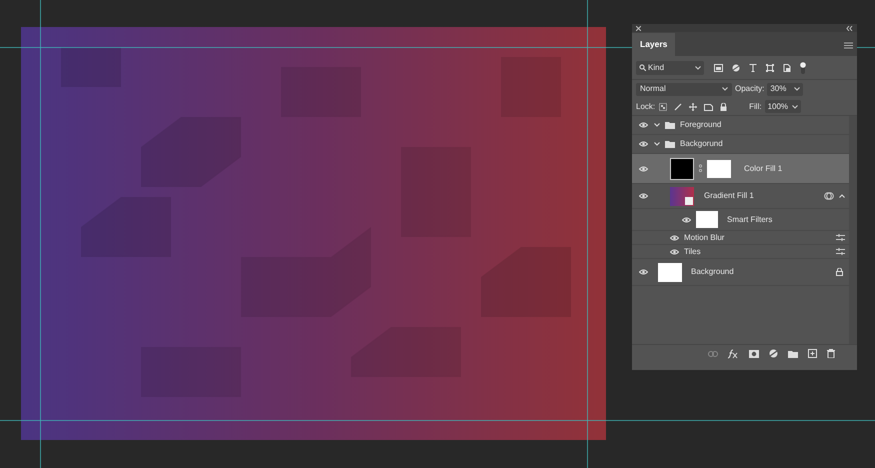 The image size is (875, 468). Describe the element at coordinates (740, 169) in the screenshot. I see `layer-row: Color Fill 1` at that location.